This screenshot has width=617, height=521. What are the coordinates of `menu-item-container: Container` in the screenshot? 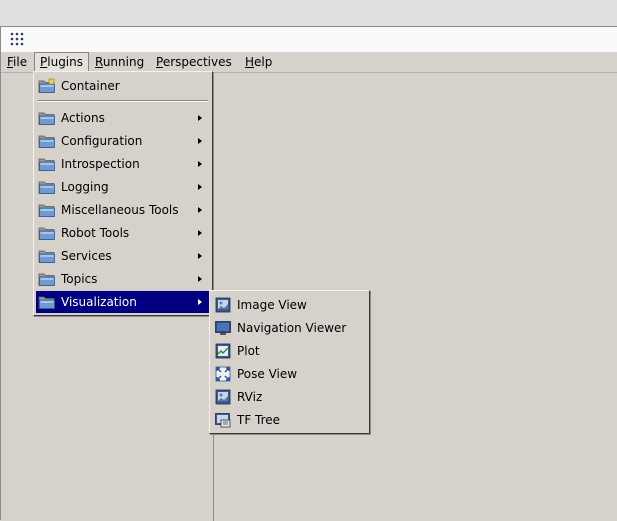 It's located at (123, 86).